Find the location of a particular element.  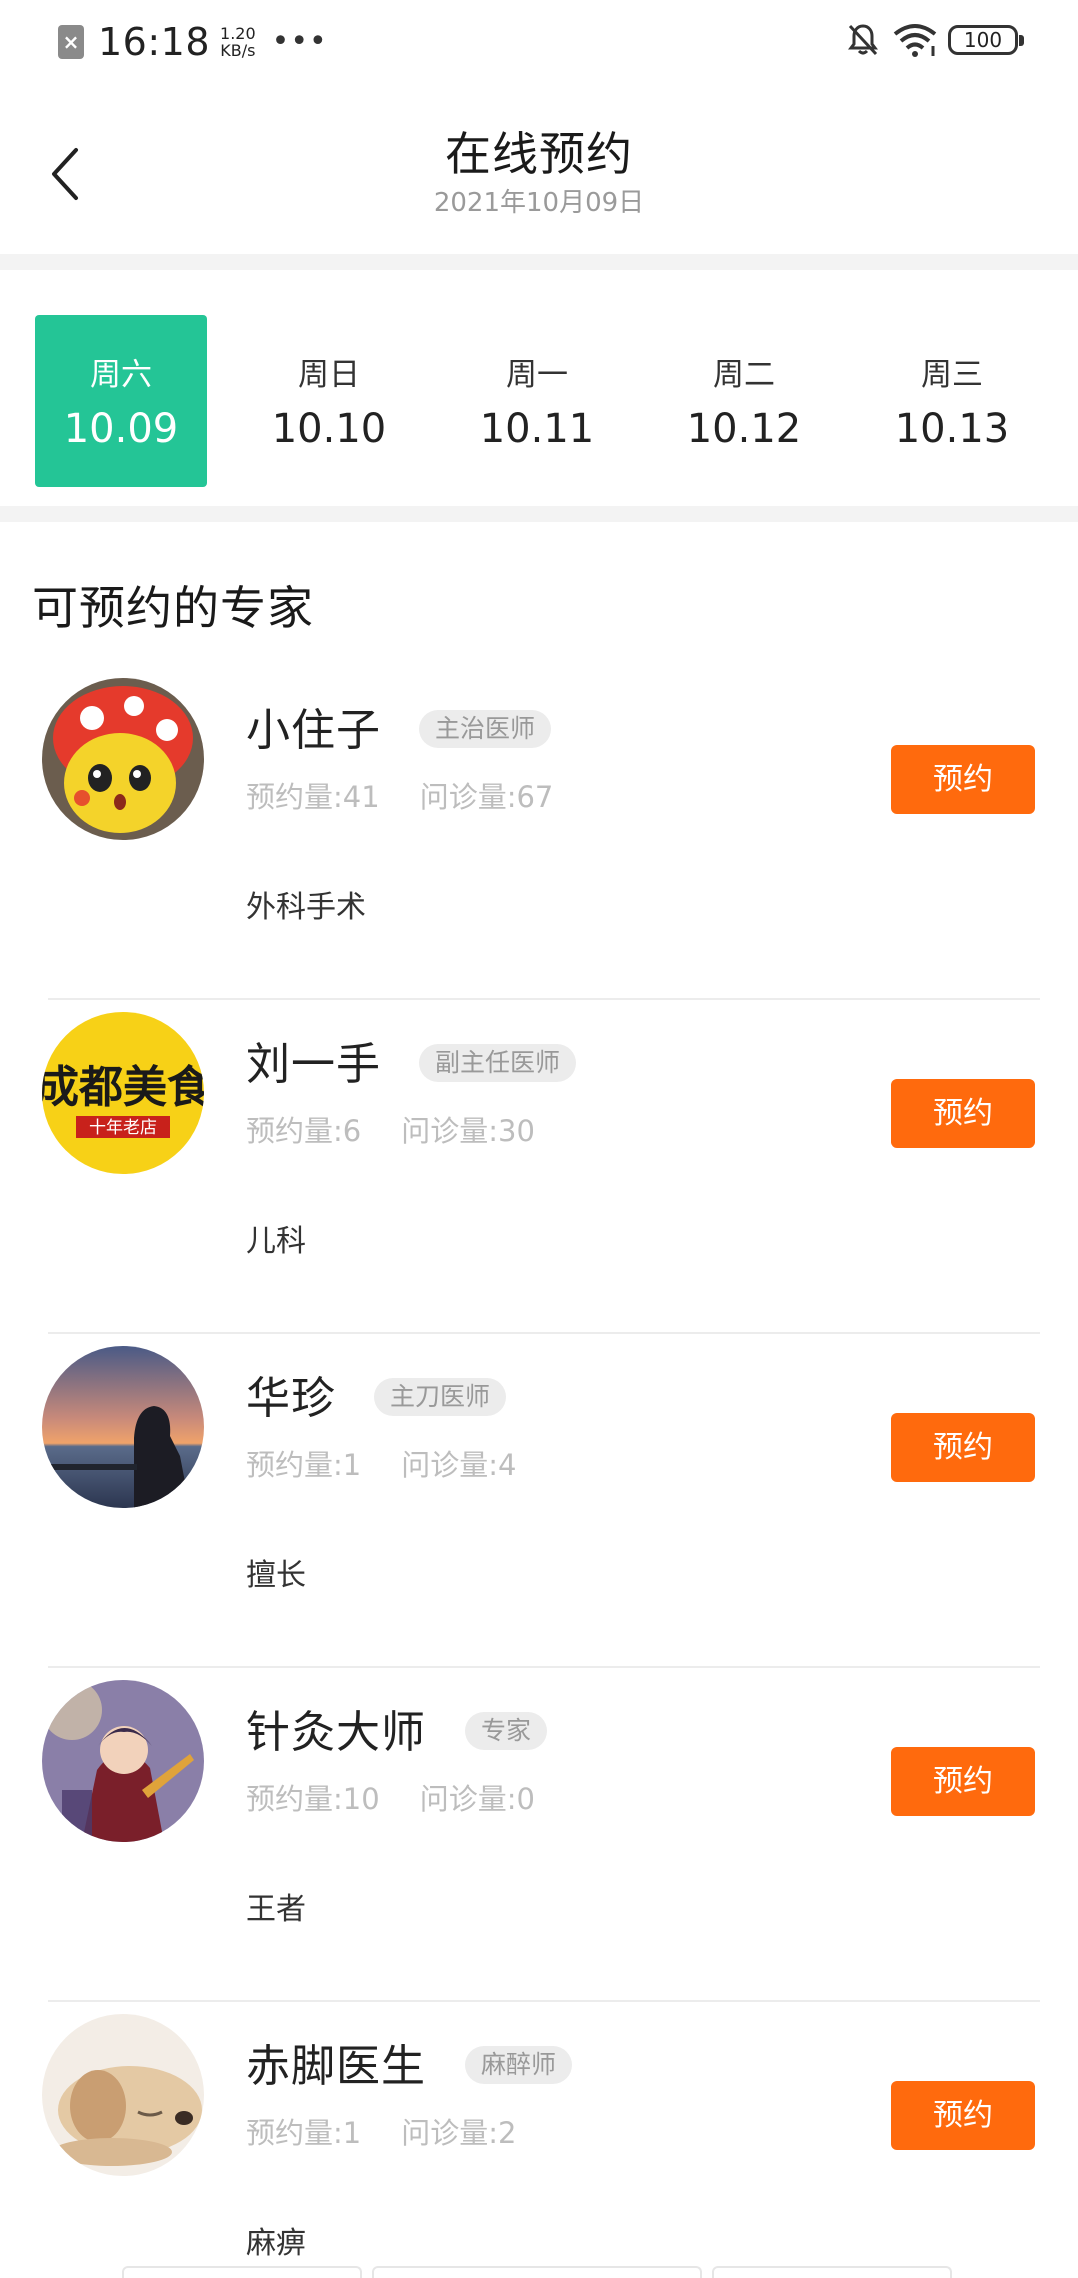

header-divider is located at coordinates (539, 262).